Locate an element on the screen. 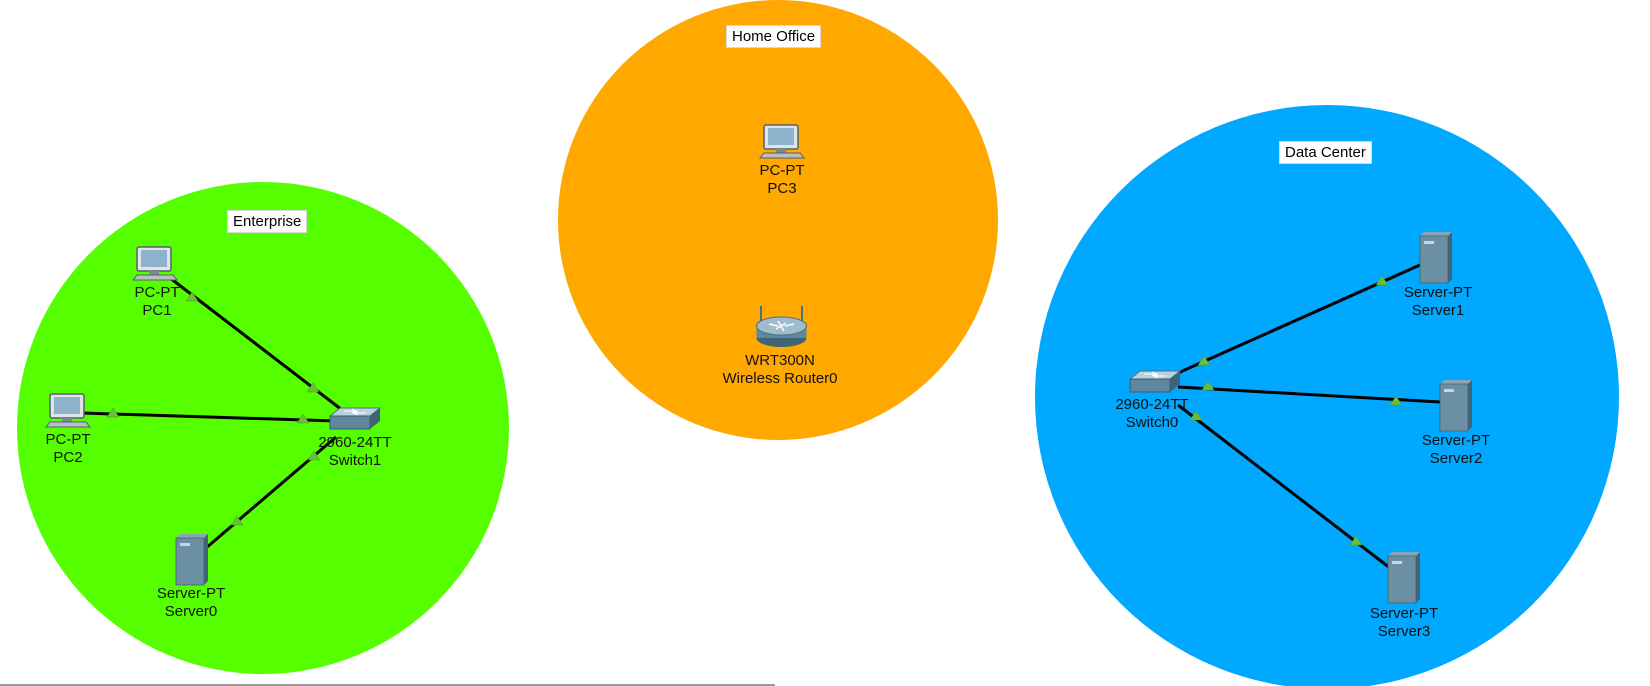 This screenshot has height=686, width=1650. switch0-model: 2960-24TT is located at coordinates (1152, 404).